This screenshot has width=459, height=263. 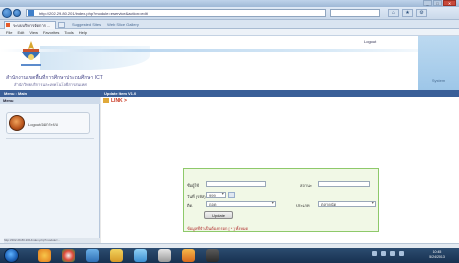 What do you see at coordinates (393, 13) in the screenshot?
I see `home-icon: ⌂` at bounding box center [393, 13].